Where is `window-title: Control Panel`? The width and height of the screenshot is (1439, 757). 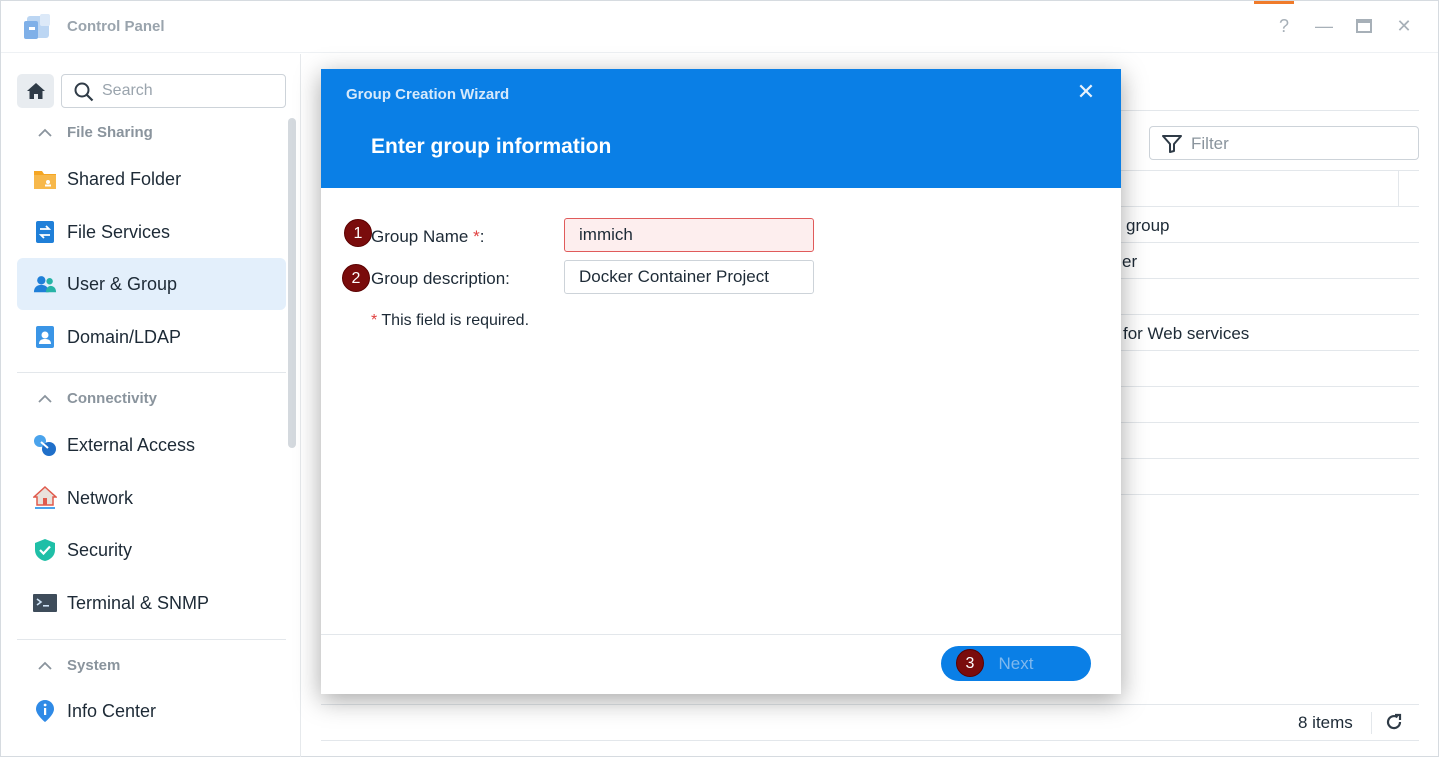 window-title: Control Panel is located at coordinates (116, 26).